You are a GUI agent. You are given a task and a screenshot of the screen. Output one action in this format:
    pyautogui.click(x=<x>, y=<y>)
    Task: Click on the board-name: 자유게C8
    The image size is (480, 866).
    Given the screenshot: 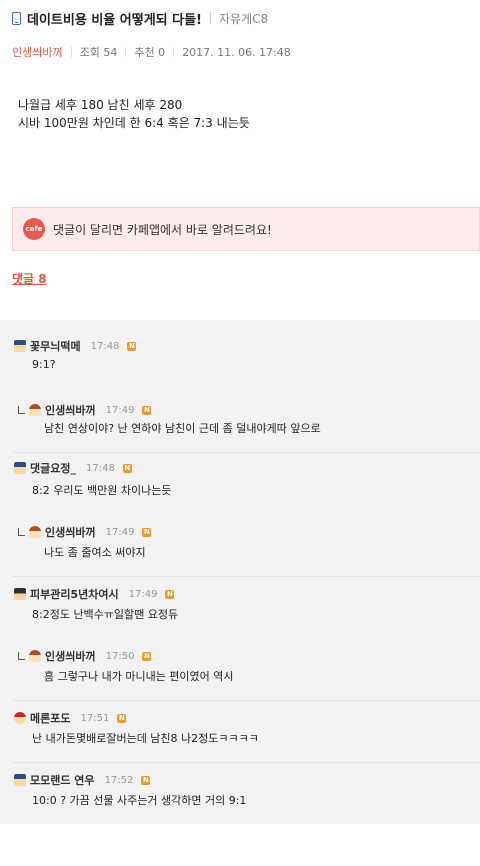 What is the action you would take?
    pyautogui.click(x=243, y=18)
    